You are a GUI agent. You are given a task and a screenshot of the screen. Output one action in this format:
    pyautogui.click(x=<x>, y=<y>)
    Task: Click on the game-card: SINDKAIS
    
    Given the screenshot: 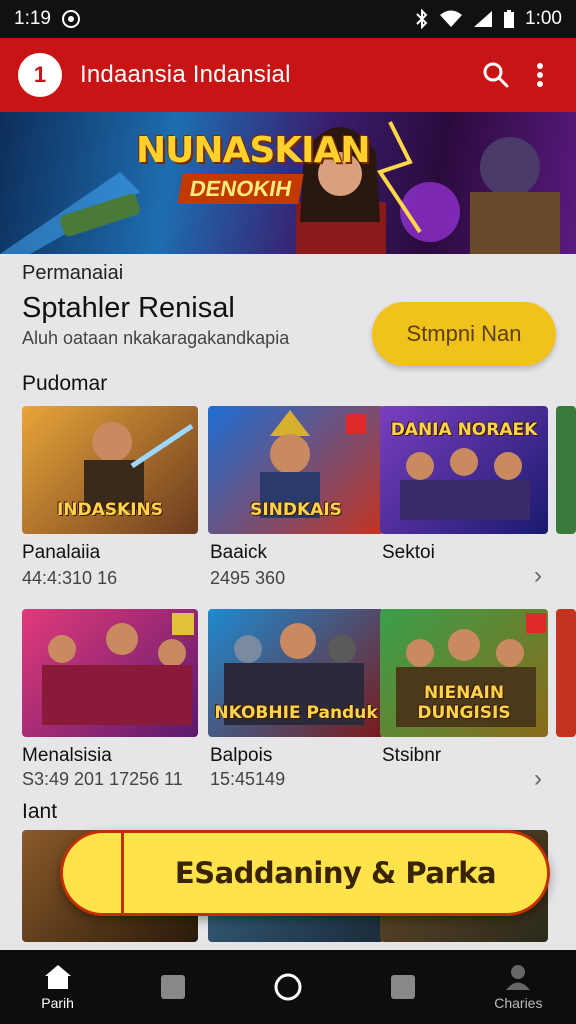 What is the action you would take?
    pyautogui.click(x=296, y=470)
    